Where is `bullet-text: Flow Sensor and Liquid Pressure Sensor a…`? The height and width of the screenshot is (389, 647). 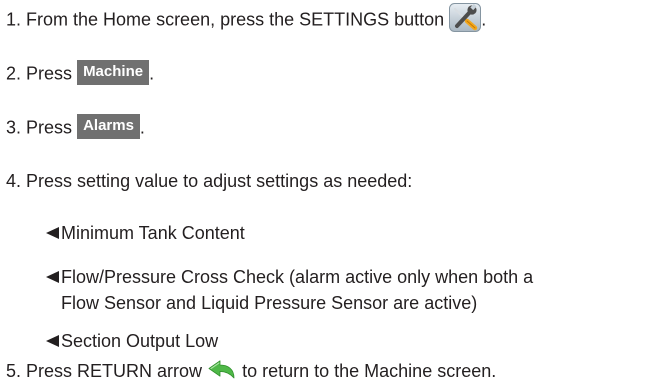
bullet-text: Flow Sensor and Liquid Pressure Sensor a… is located at coordinates (269, 303).